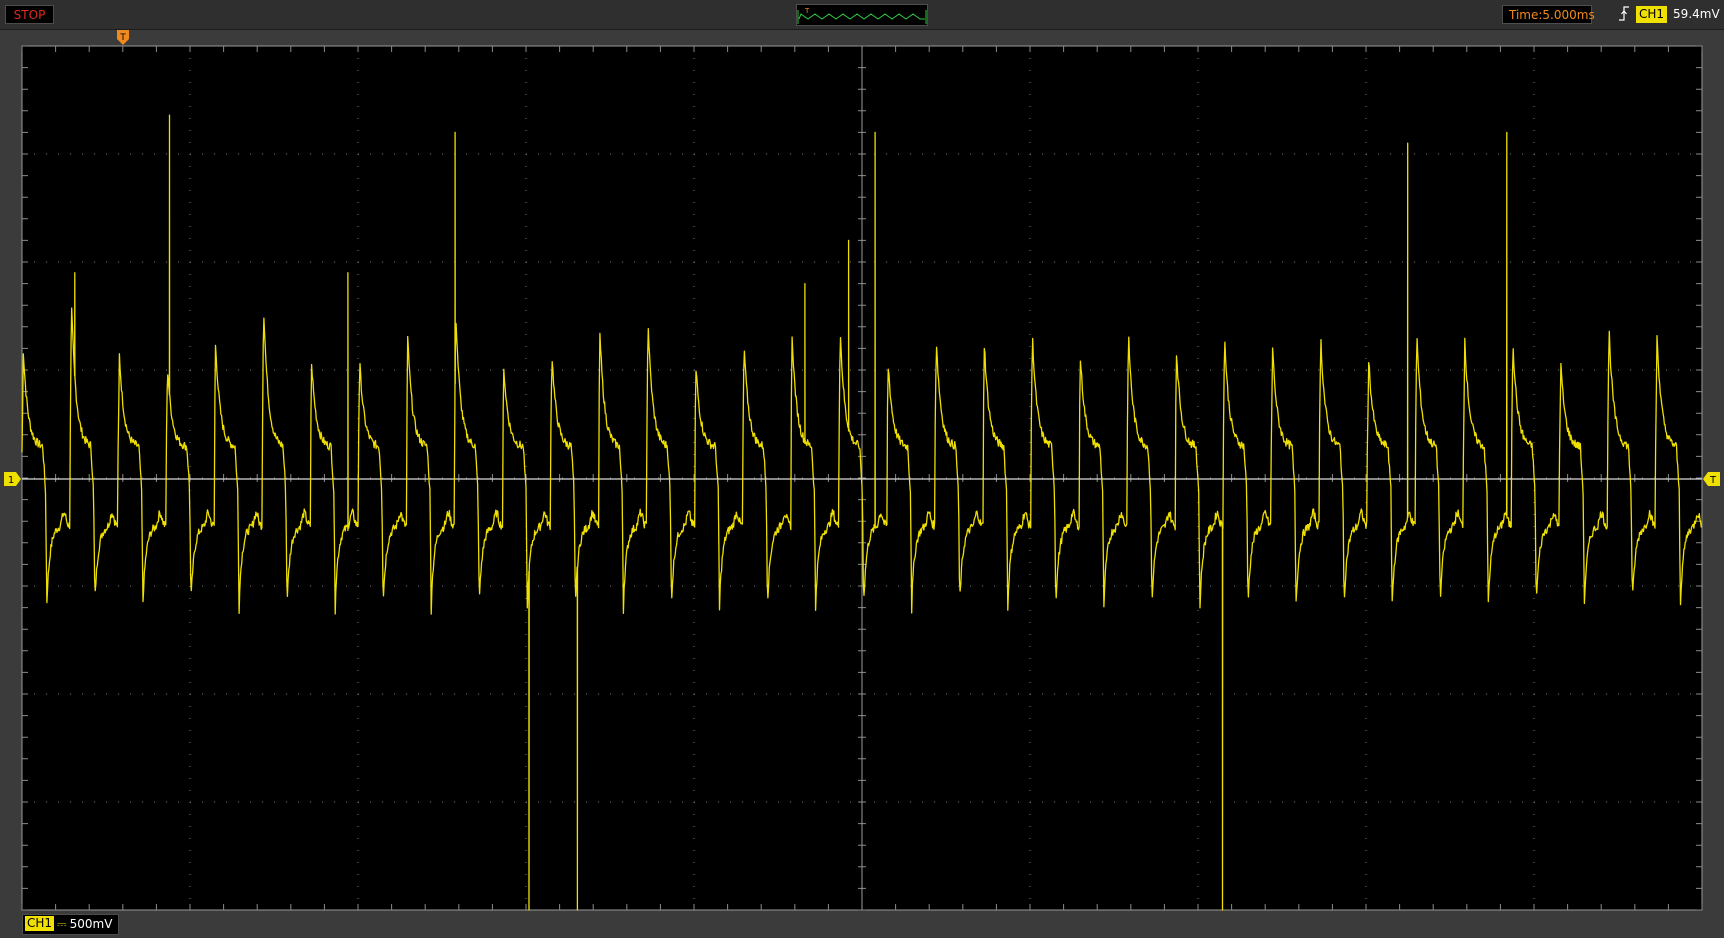  Describe the element at coordinates (1696, 14) in the screenshot. I see `trigger-level-value: 59.4mV` at that location.